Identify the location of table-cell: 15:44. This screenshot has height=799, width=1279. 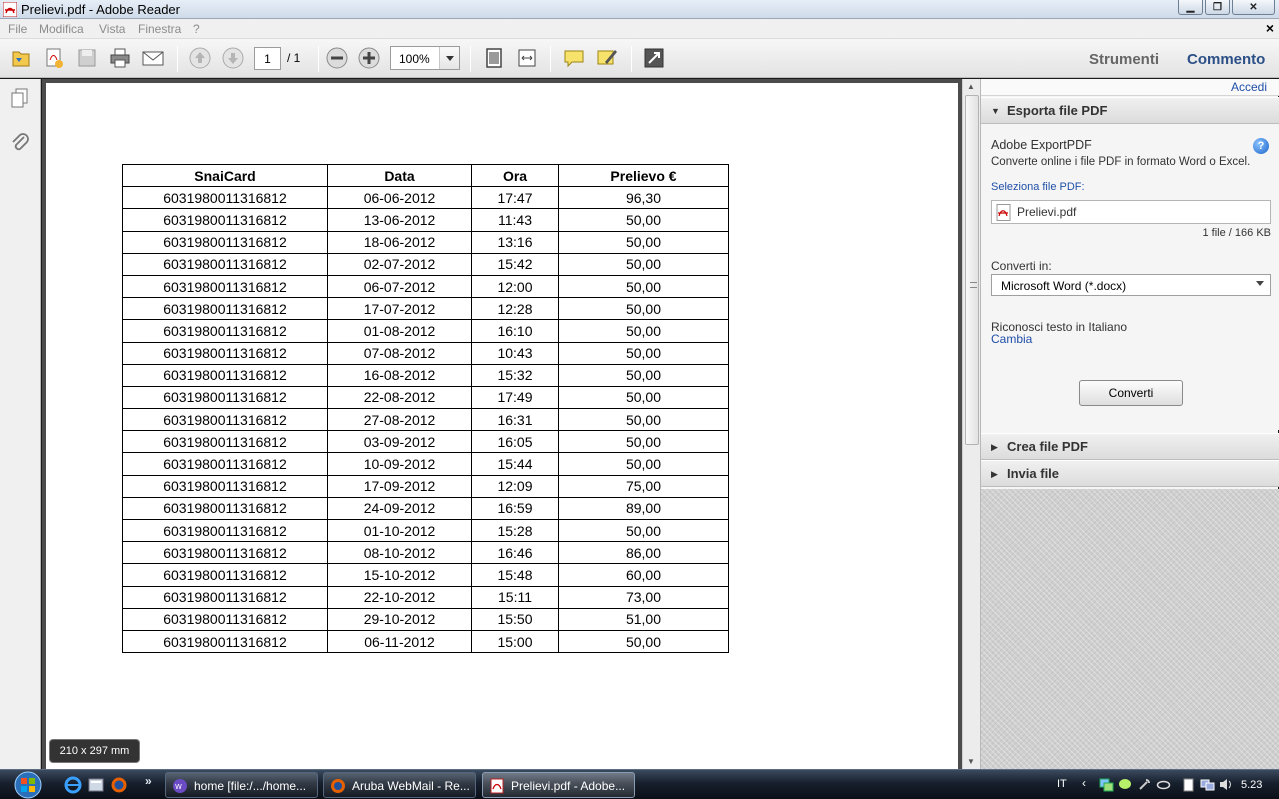
(515, 464).